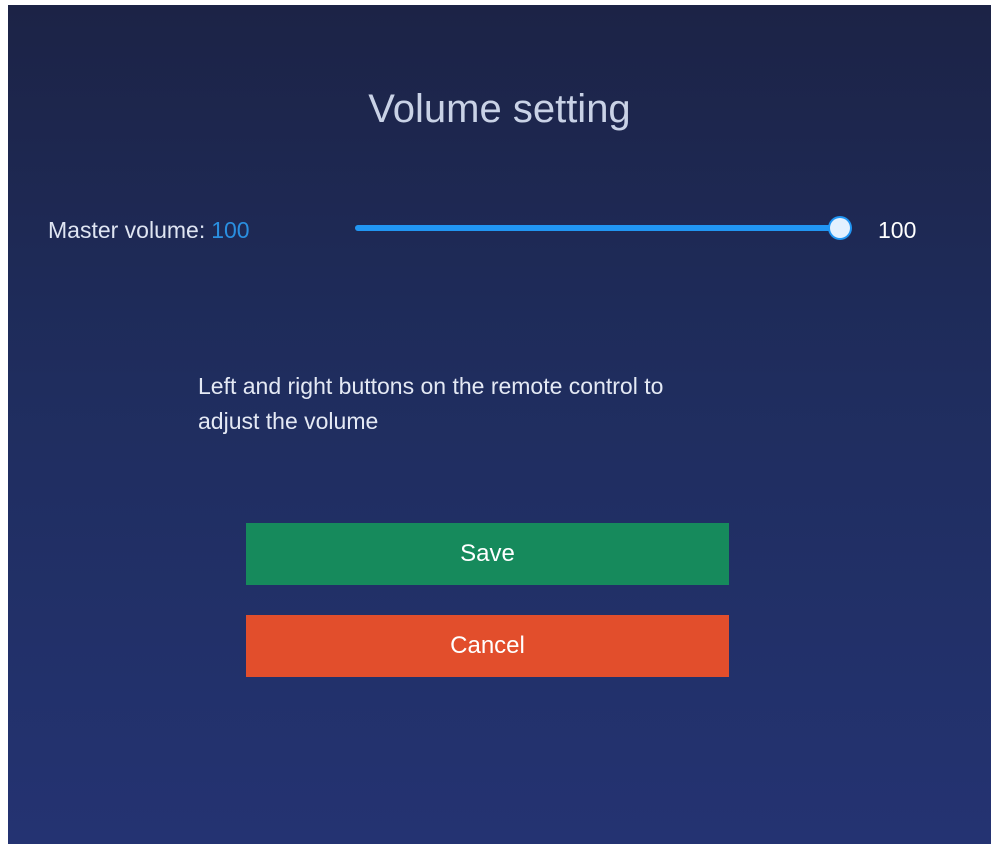 This screenshot has height=844, width=991. I want to click on master-volume-label: Master volume: 100, so click(149, 230).